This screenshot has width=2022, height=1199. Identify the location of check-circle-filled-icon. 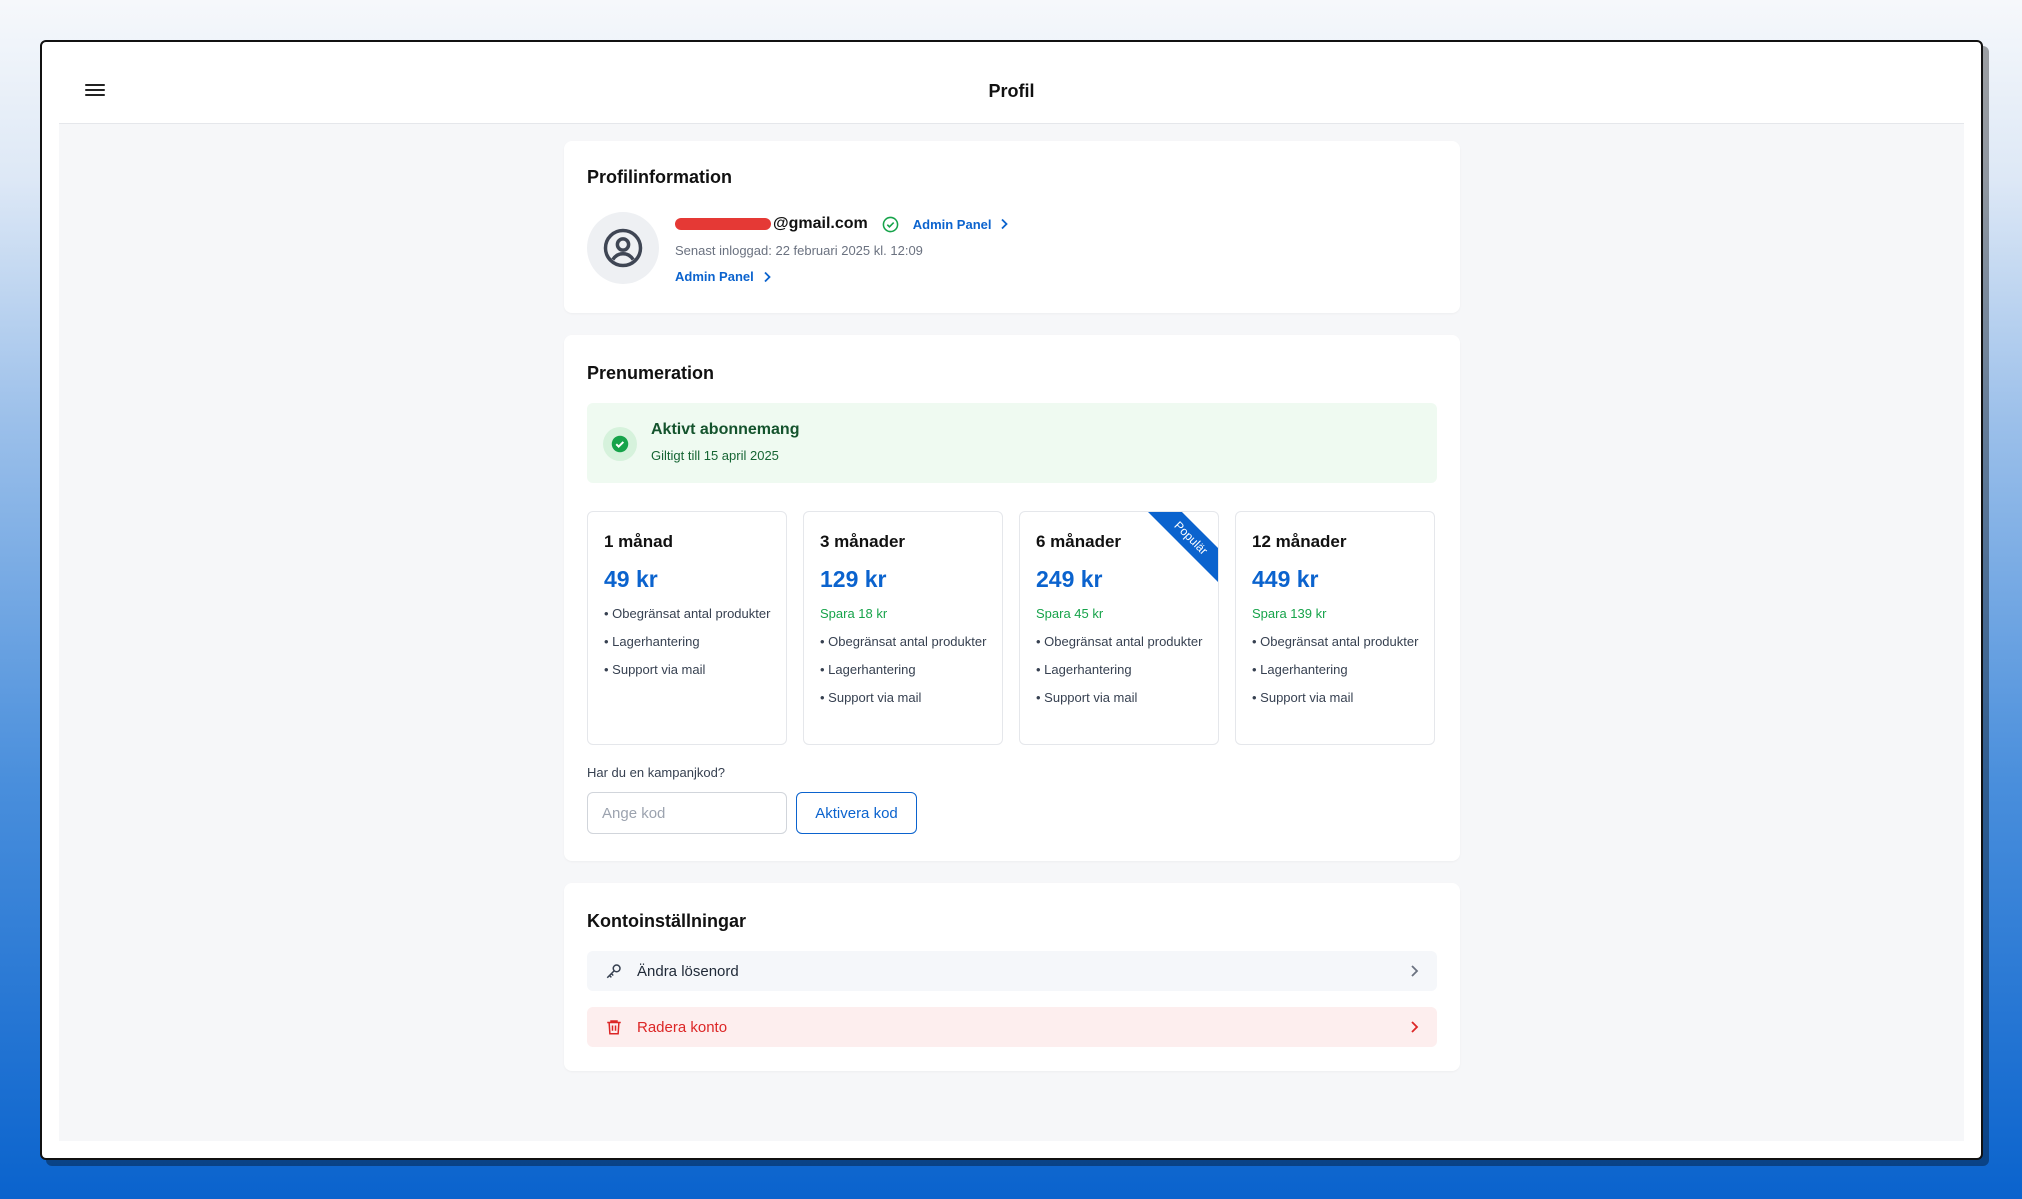
(620, 444).